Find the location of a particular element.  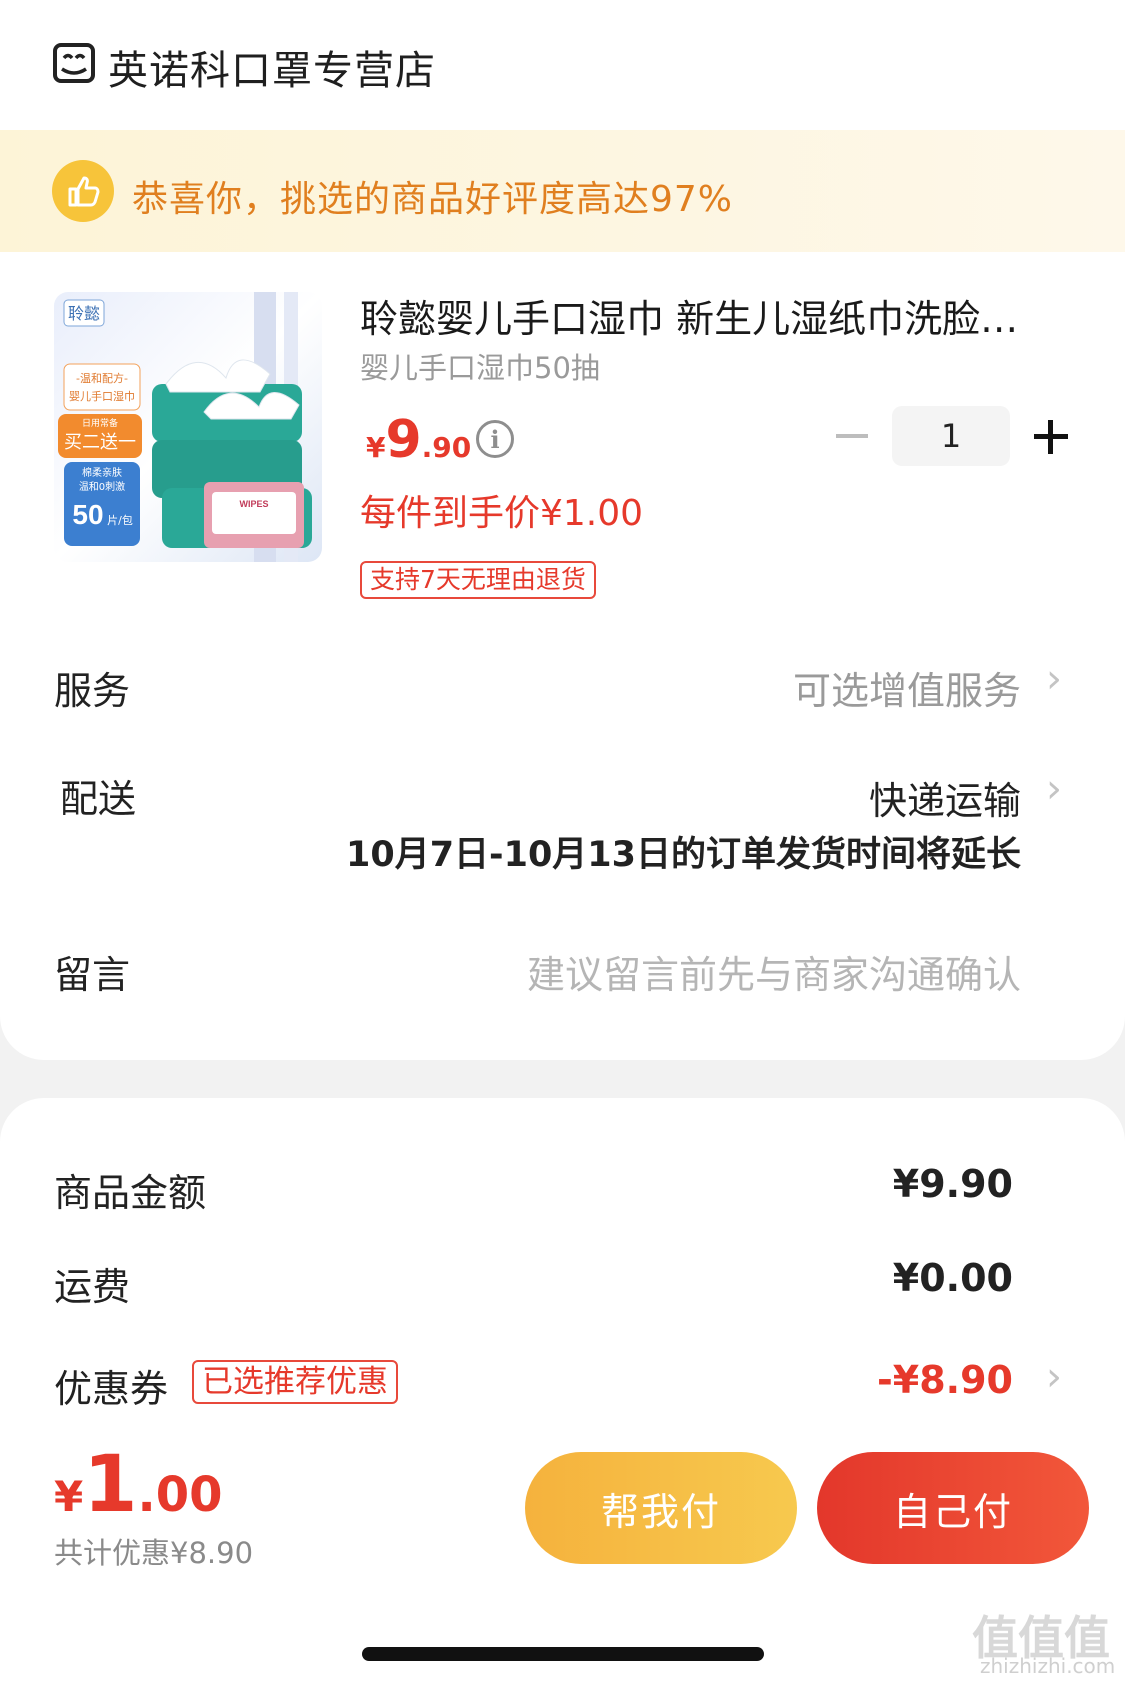

shipping-value: ¥0.00 is located at coordinates (952, 1278).